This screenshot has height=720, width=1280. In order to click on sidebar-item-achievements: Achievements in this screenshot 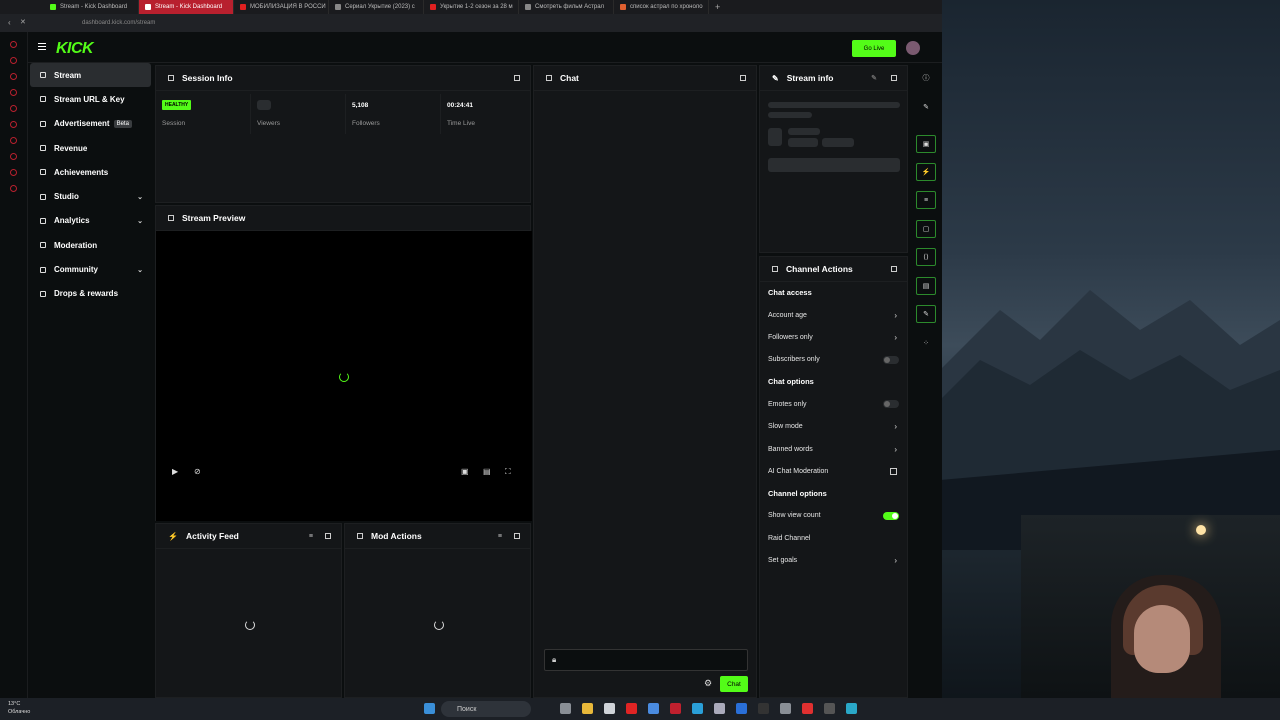, I will do `click(90, 172)`.